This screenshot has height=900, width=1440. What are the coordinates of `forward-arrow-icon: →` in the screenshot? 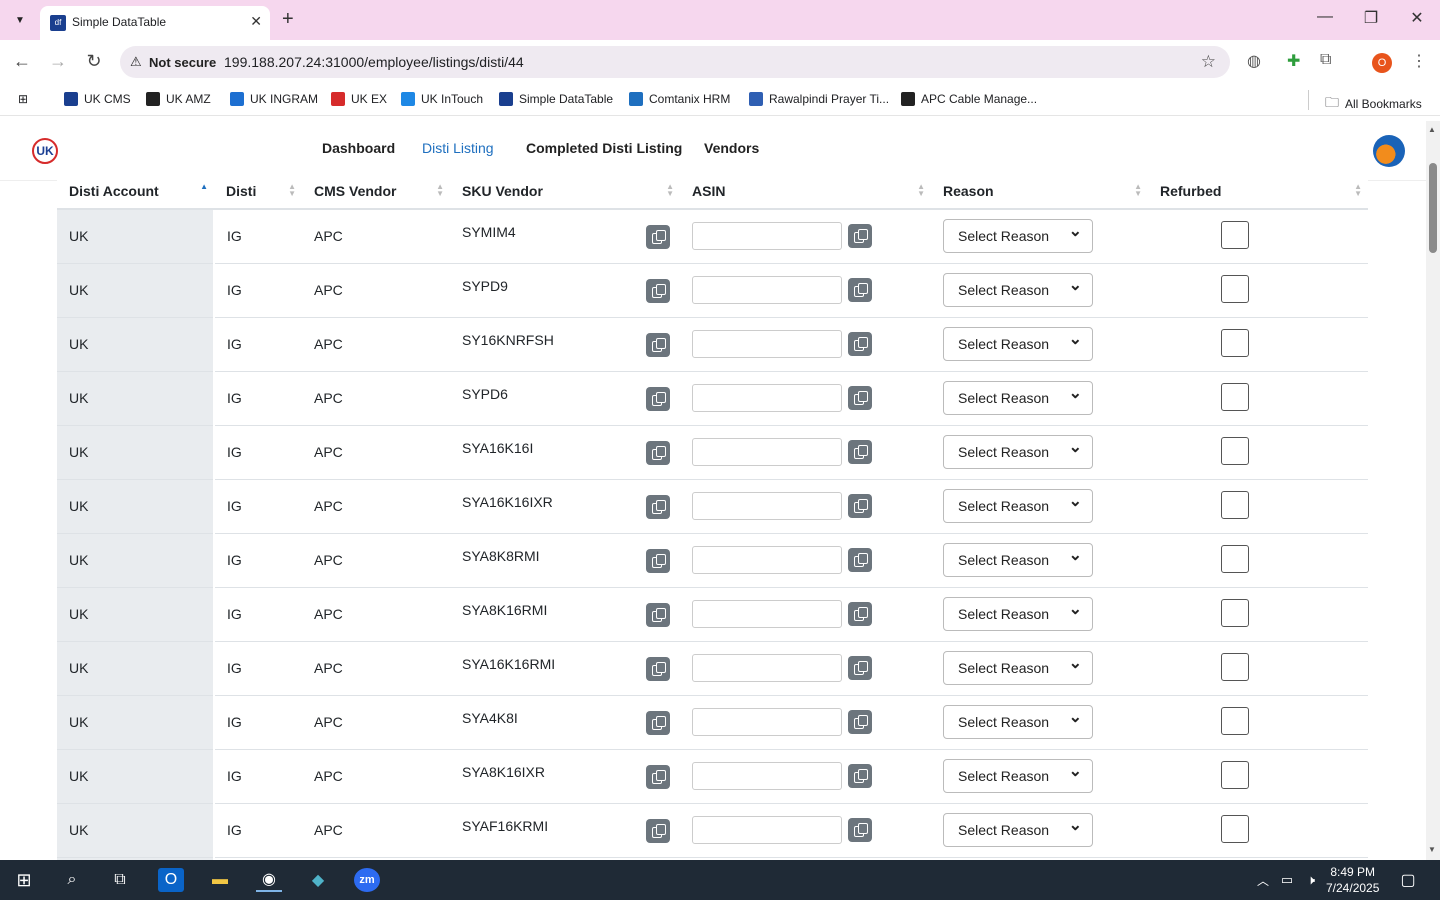 It's located at (58, 61).